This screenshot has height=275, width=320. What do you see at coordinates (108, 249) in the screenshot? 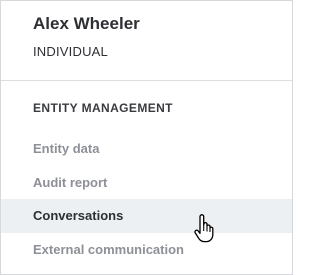
I see `nav-item-label: External communication` at bounding box center [108, 249].